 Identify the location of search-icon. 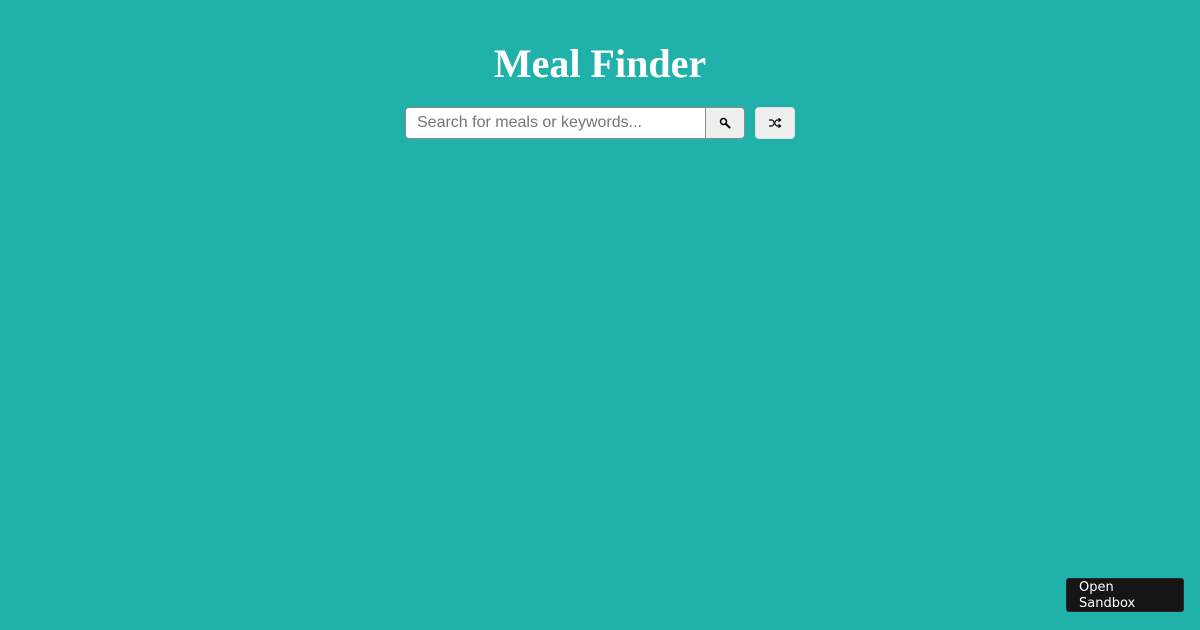
(725, 123).